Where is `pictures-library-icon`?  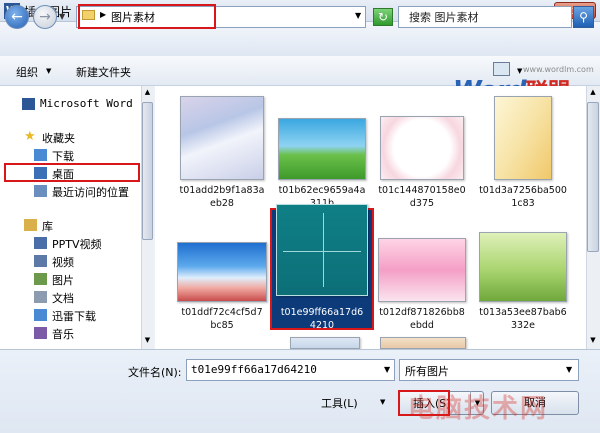
pictures-library-icon is located at coordinates (40, 279).